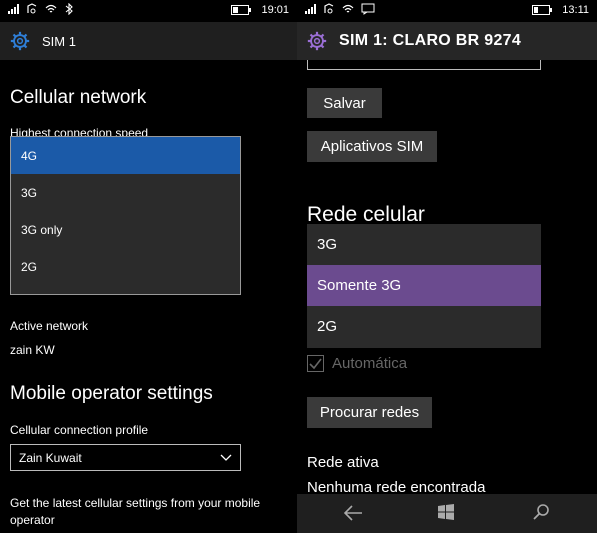 This screenshot has width=597, height=533. Describe the element at coordinates (275, 10) in the screenshot. I see `status-time: 19:01` at that location.